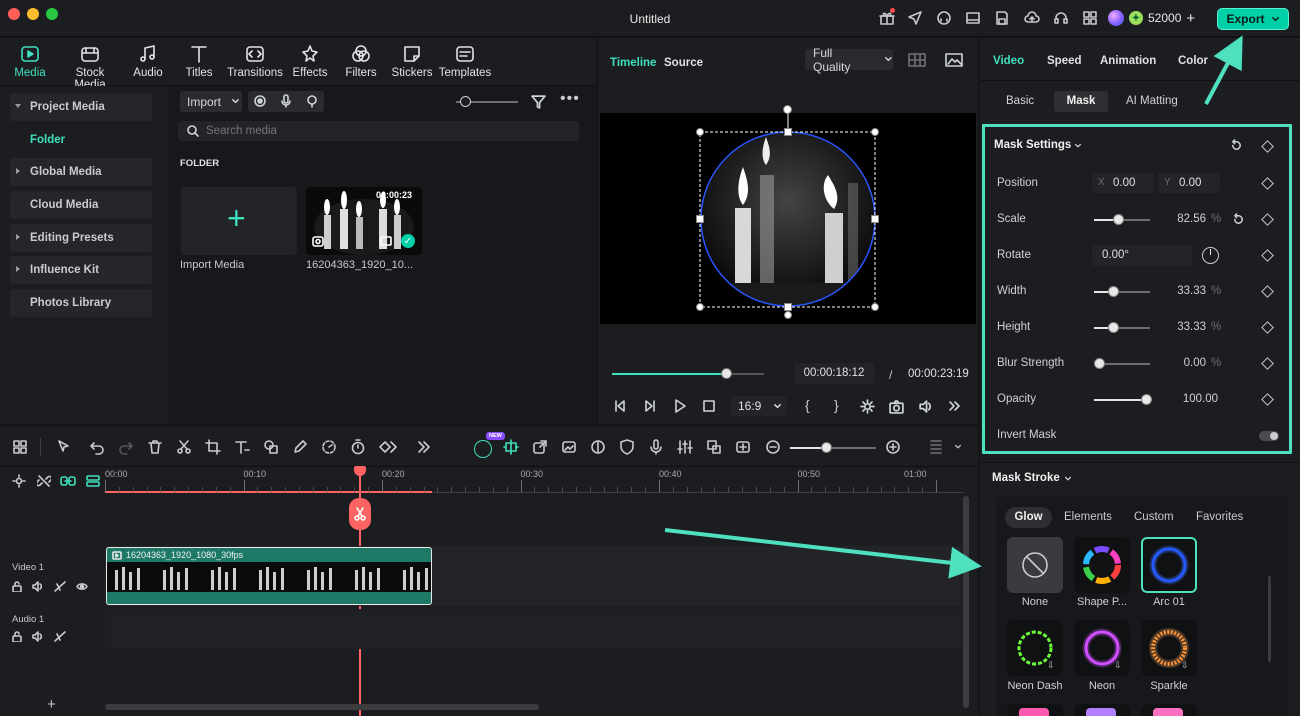  What do you see at coordinates (849, 60) in the screenshot?
I see `quality-dropdown: Full Quality` at bounding box center [849, 60].